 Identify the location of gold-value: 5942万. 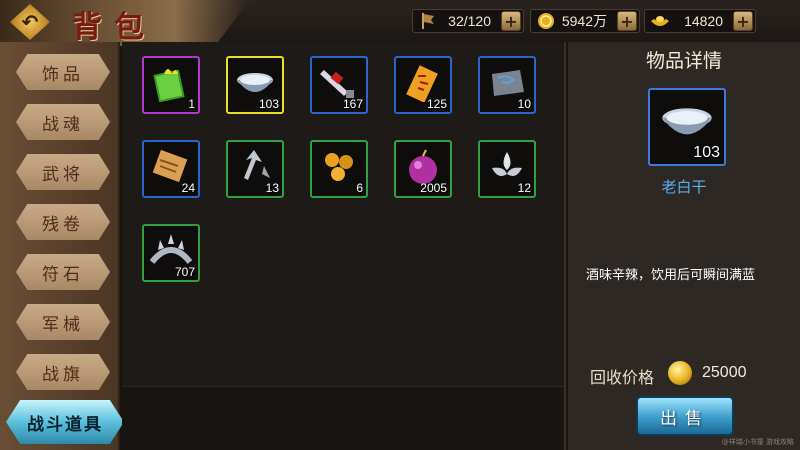
(584, 21).